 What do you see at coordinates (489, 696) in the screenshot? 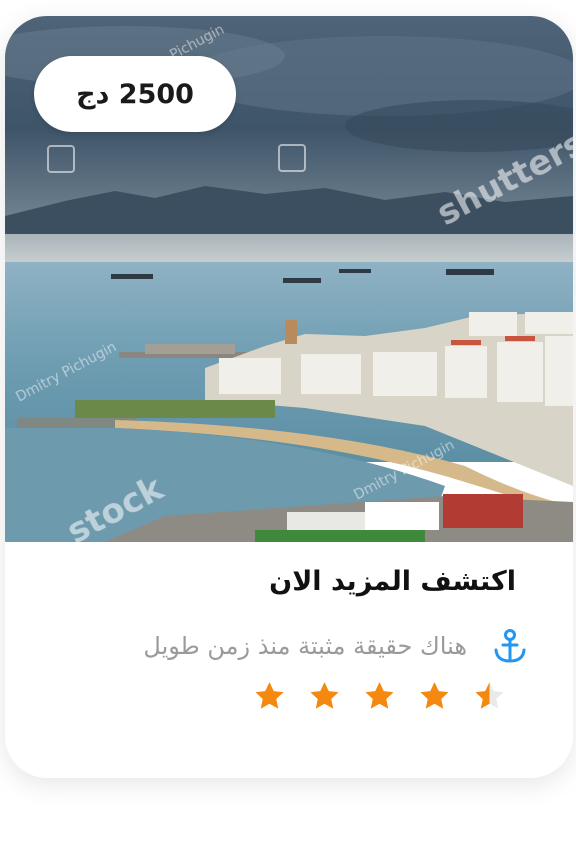
I see `star-half-icon` at bounding box center [489, 696].